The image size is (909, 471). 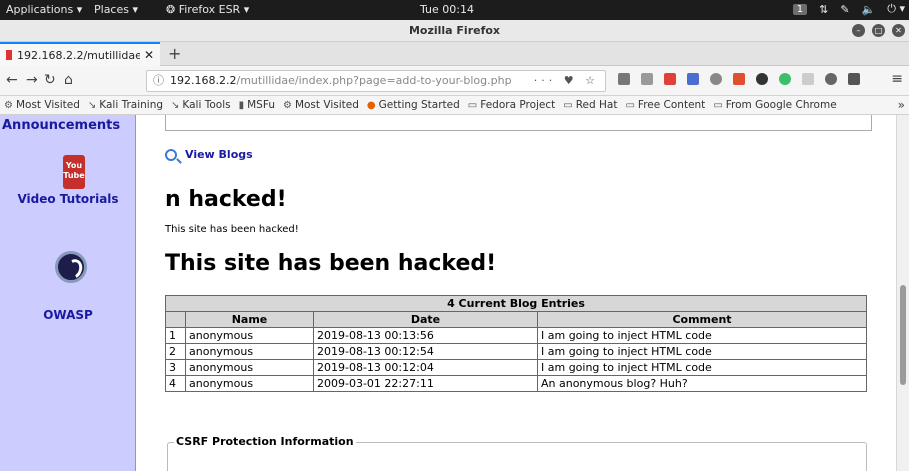 I want to click on applications-menu: Applications ▾, so click(x=44, y=9).